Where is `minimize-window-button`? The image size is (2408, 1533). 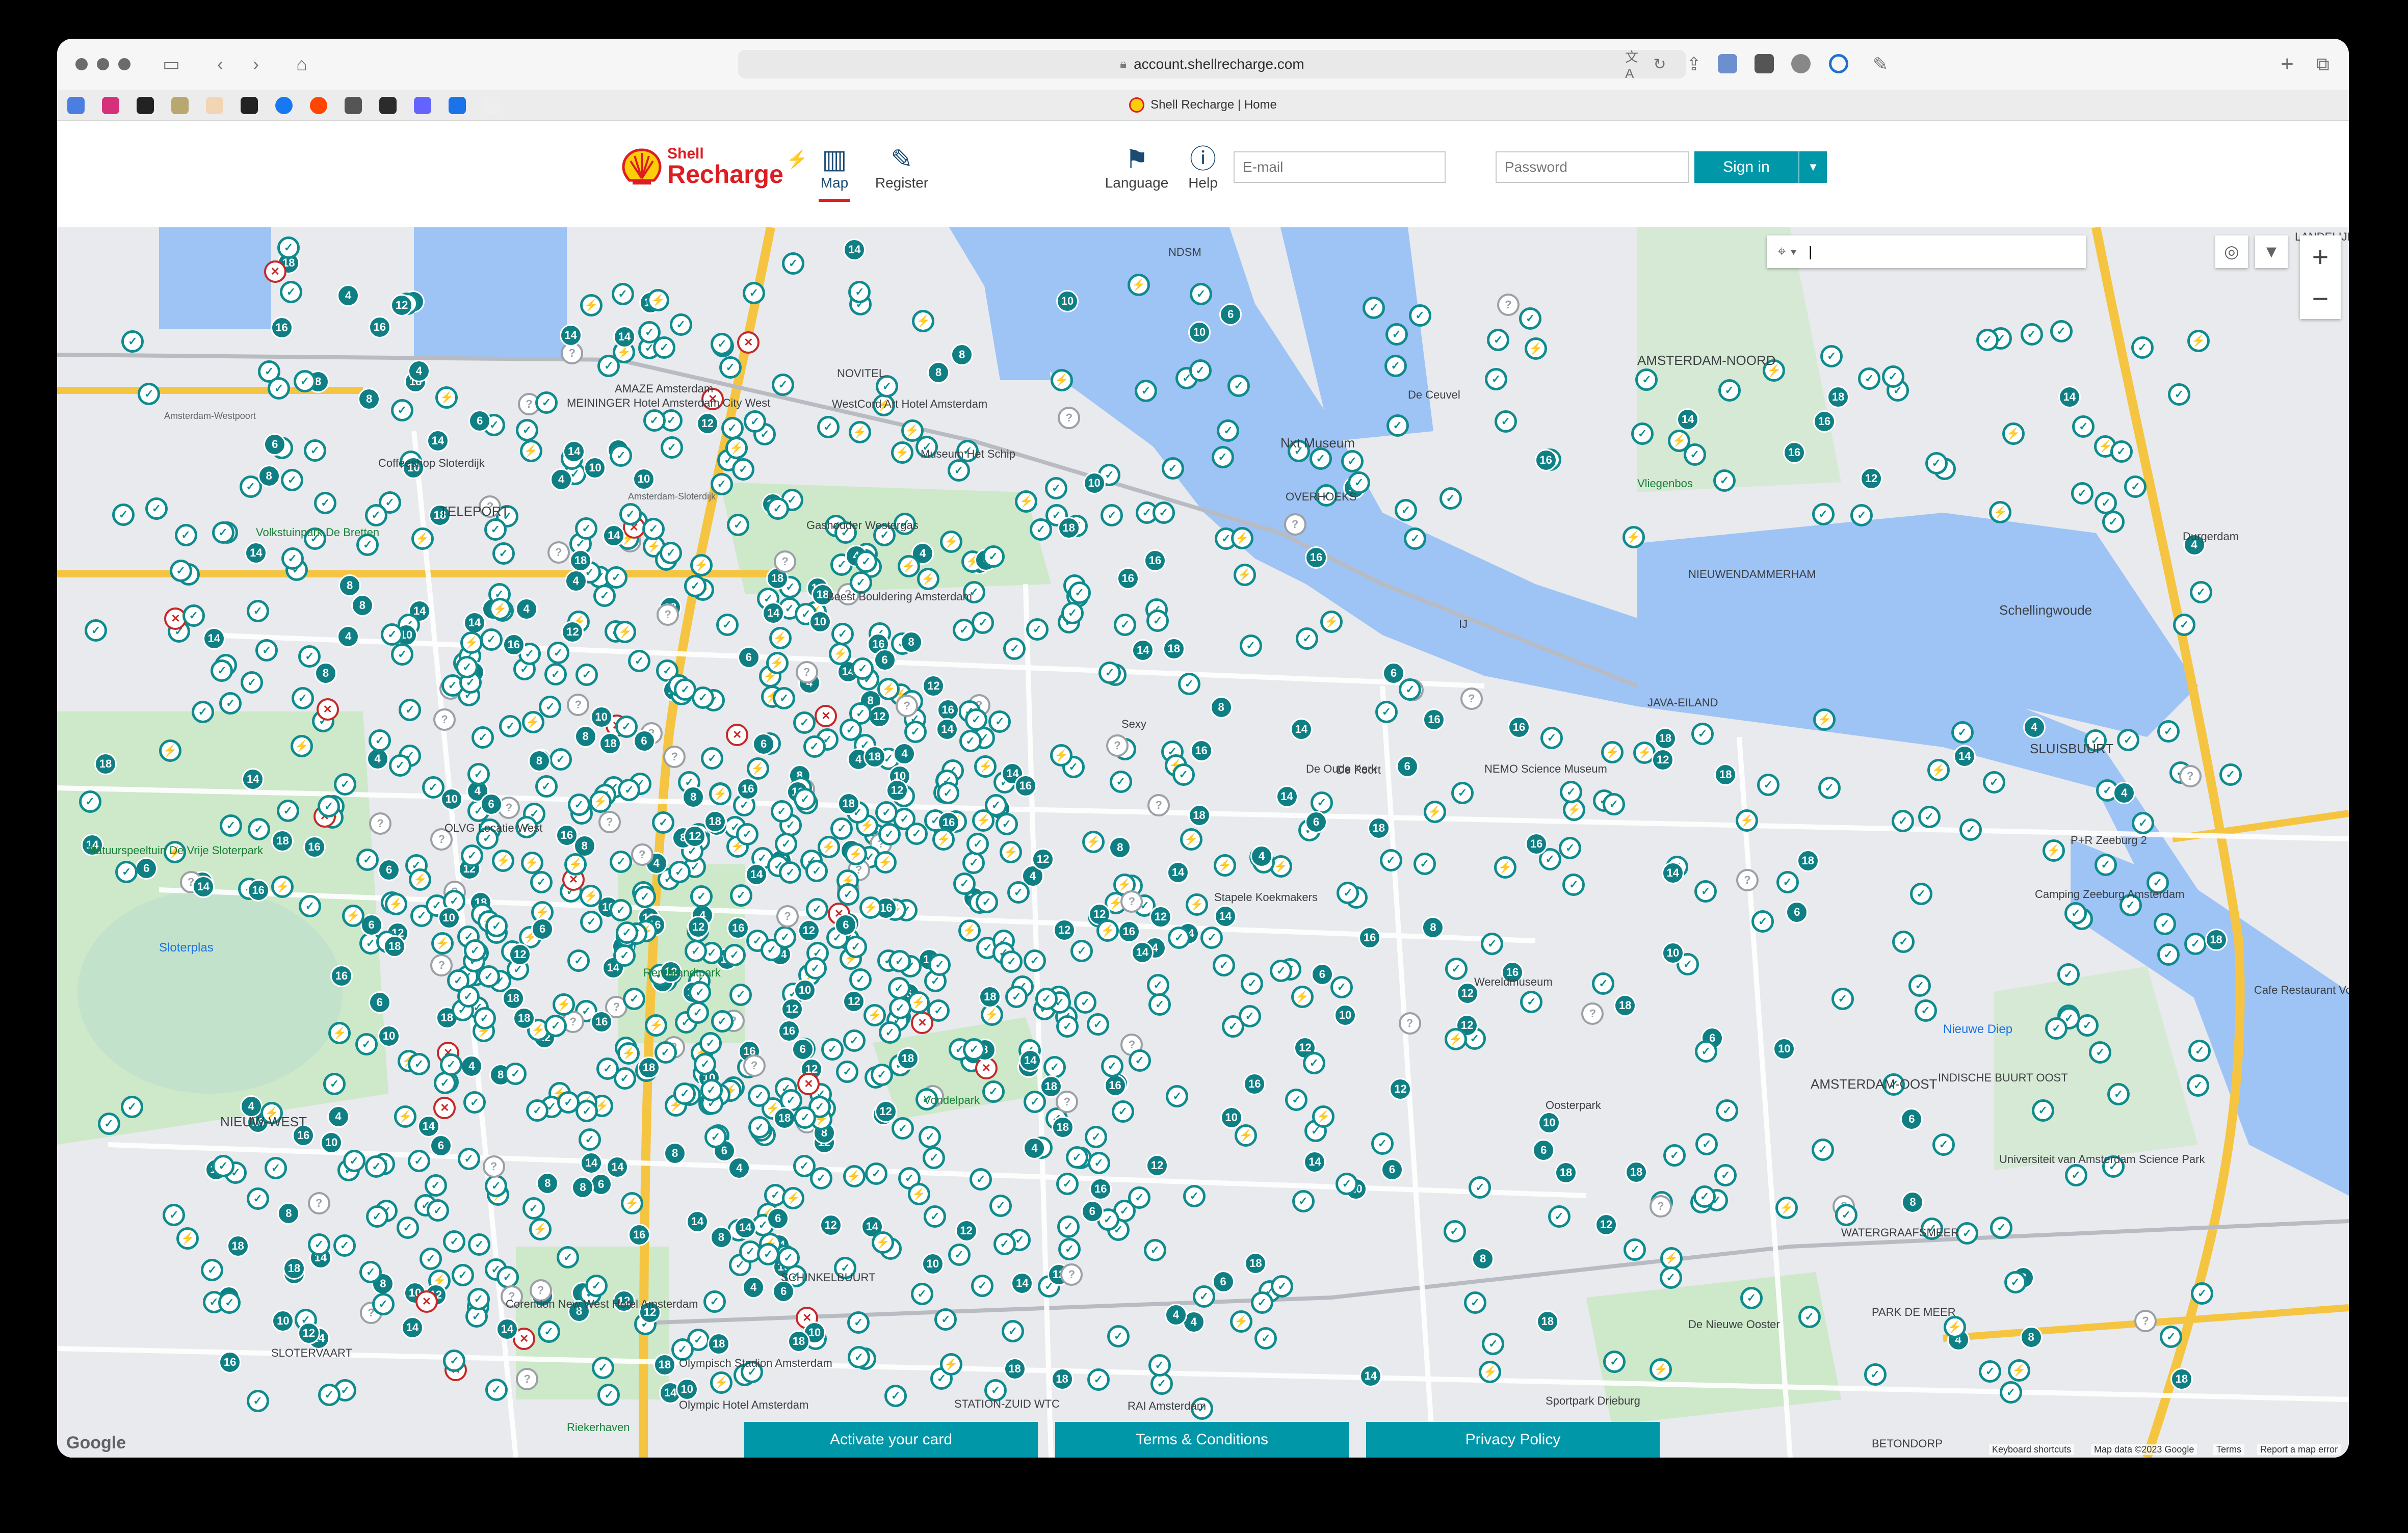
minimize-window-button is located at coordinates (103, 64).